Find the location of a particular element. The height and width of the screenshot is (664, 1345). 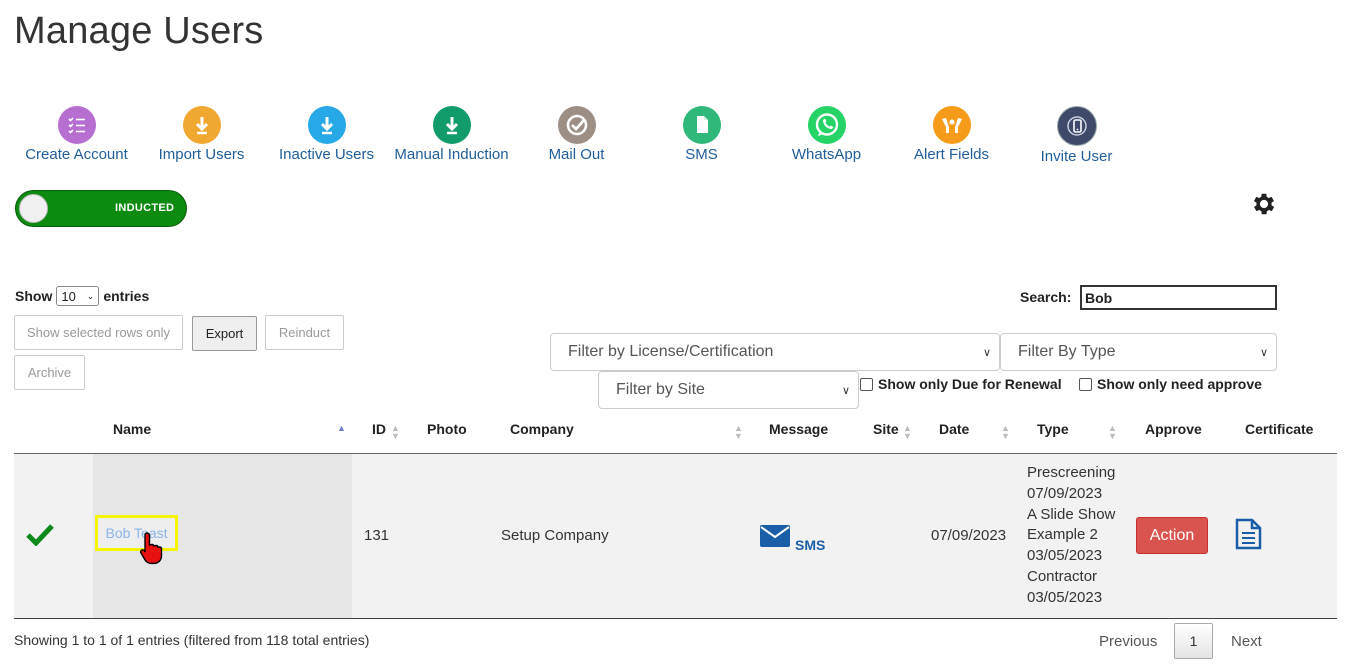

gear-icon is located at coordinates (1264, 204).